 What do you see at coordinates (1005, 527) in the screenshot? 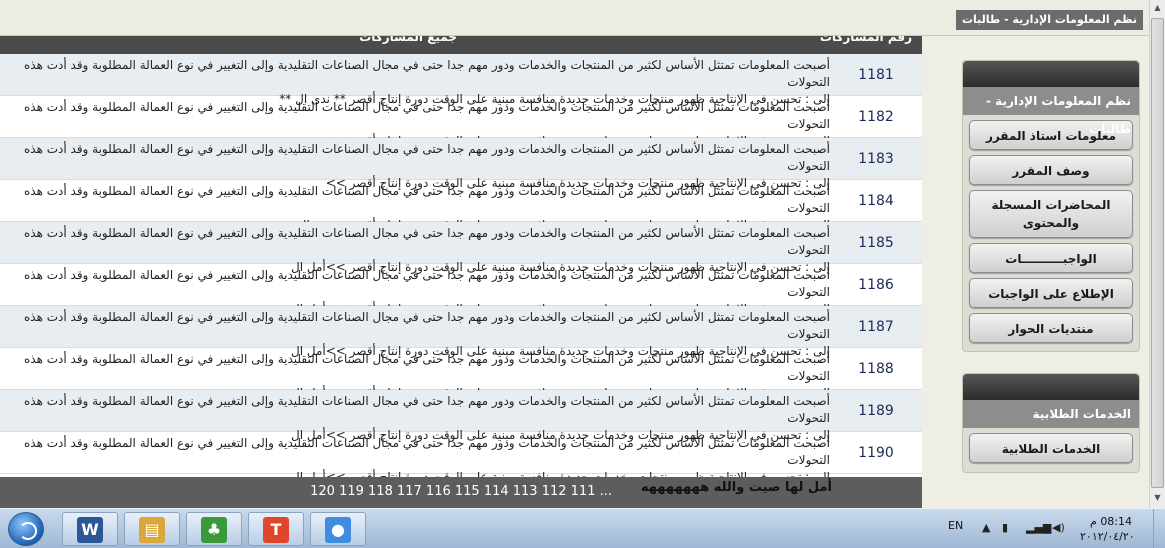
I see `power-icon: ▮` at bounding box center [1005, 527].